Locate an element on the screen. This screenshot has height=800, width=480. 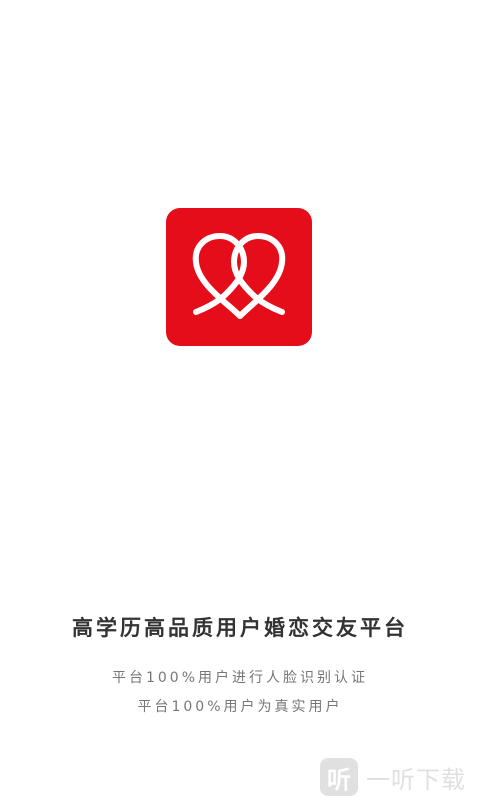
slogan-title: 高学历高品质用户婚恋交友平台 is located at coordinates (240, 628).